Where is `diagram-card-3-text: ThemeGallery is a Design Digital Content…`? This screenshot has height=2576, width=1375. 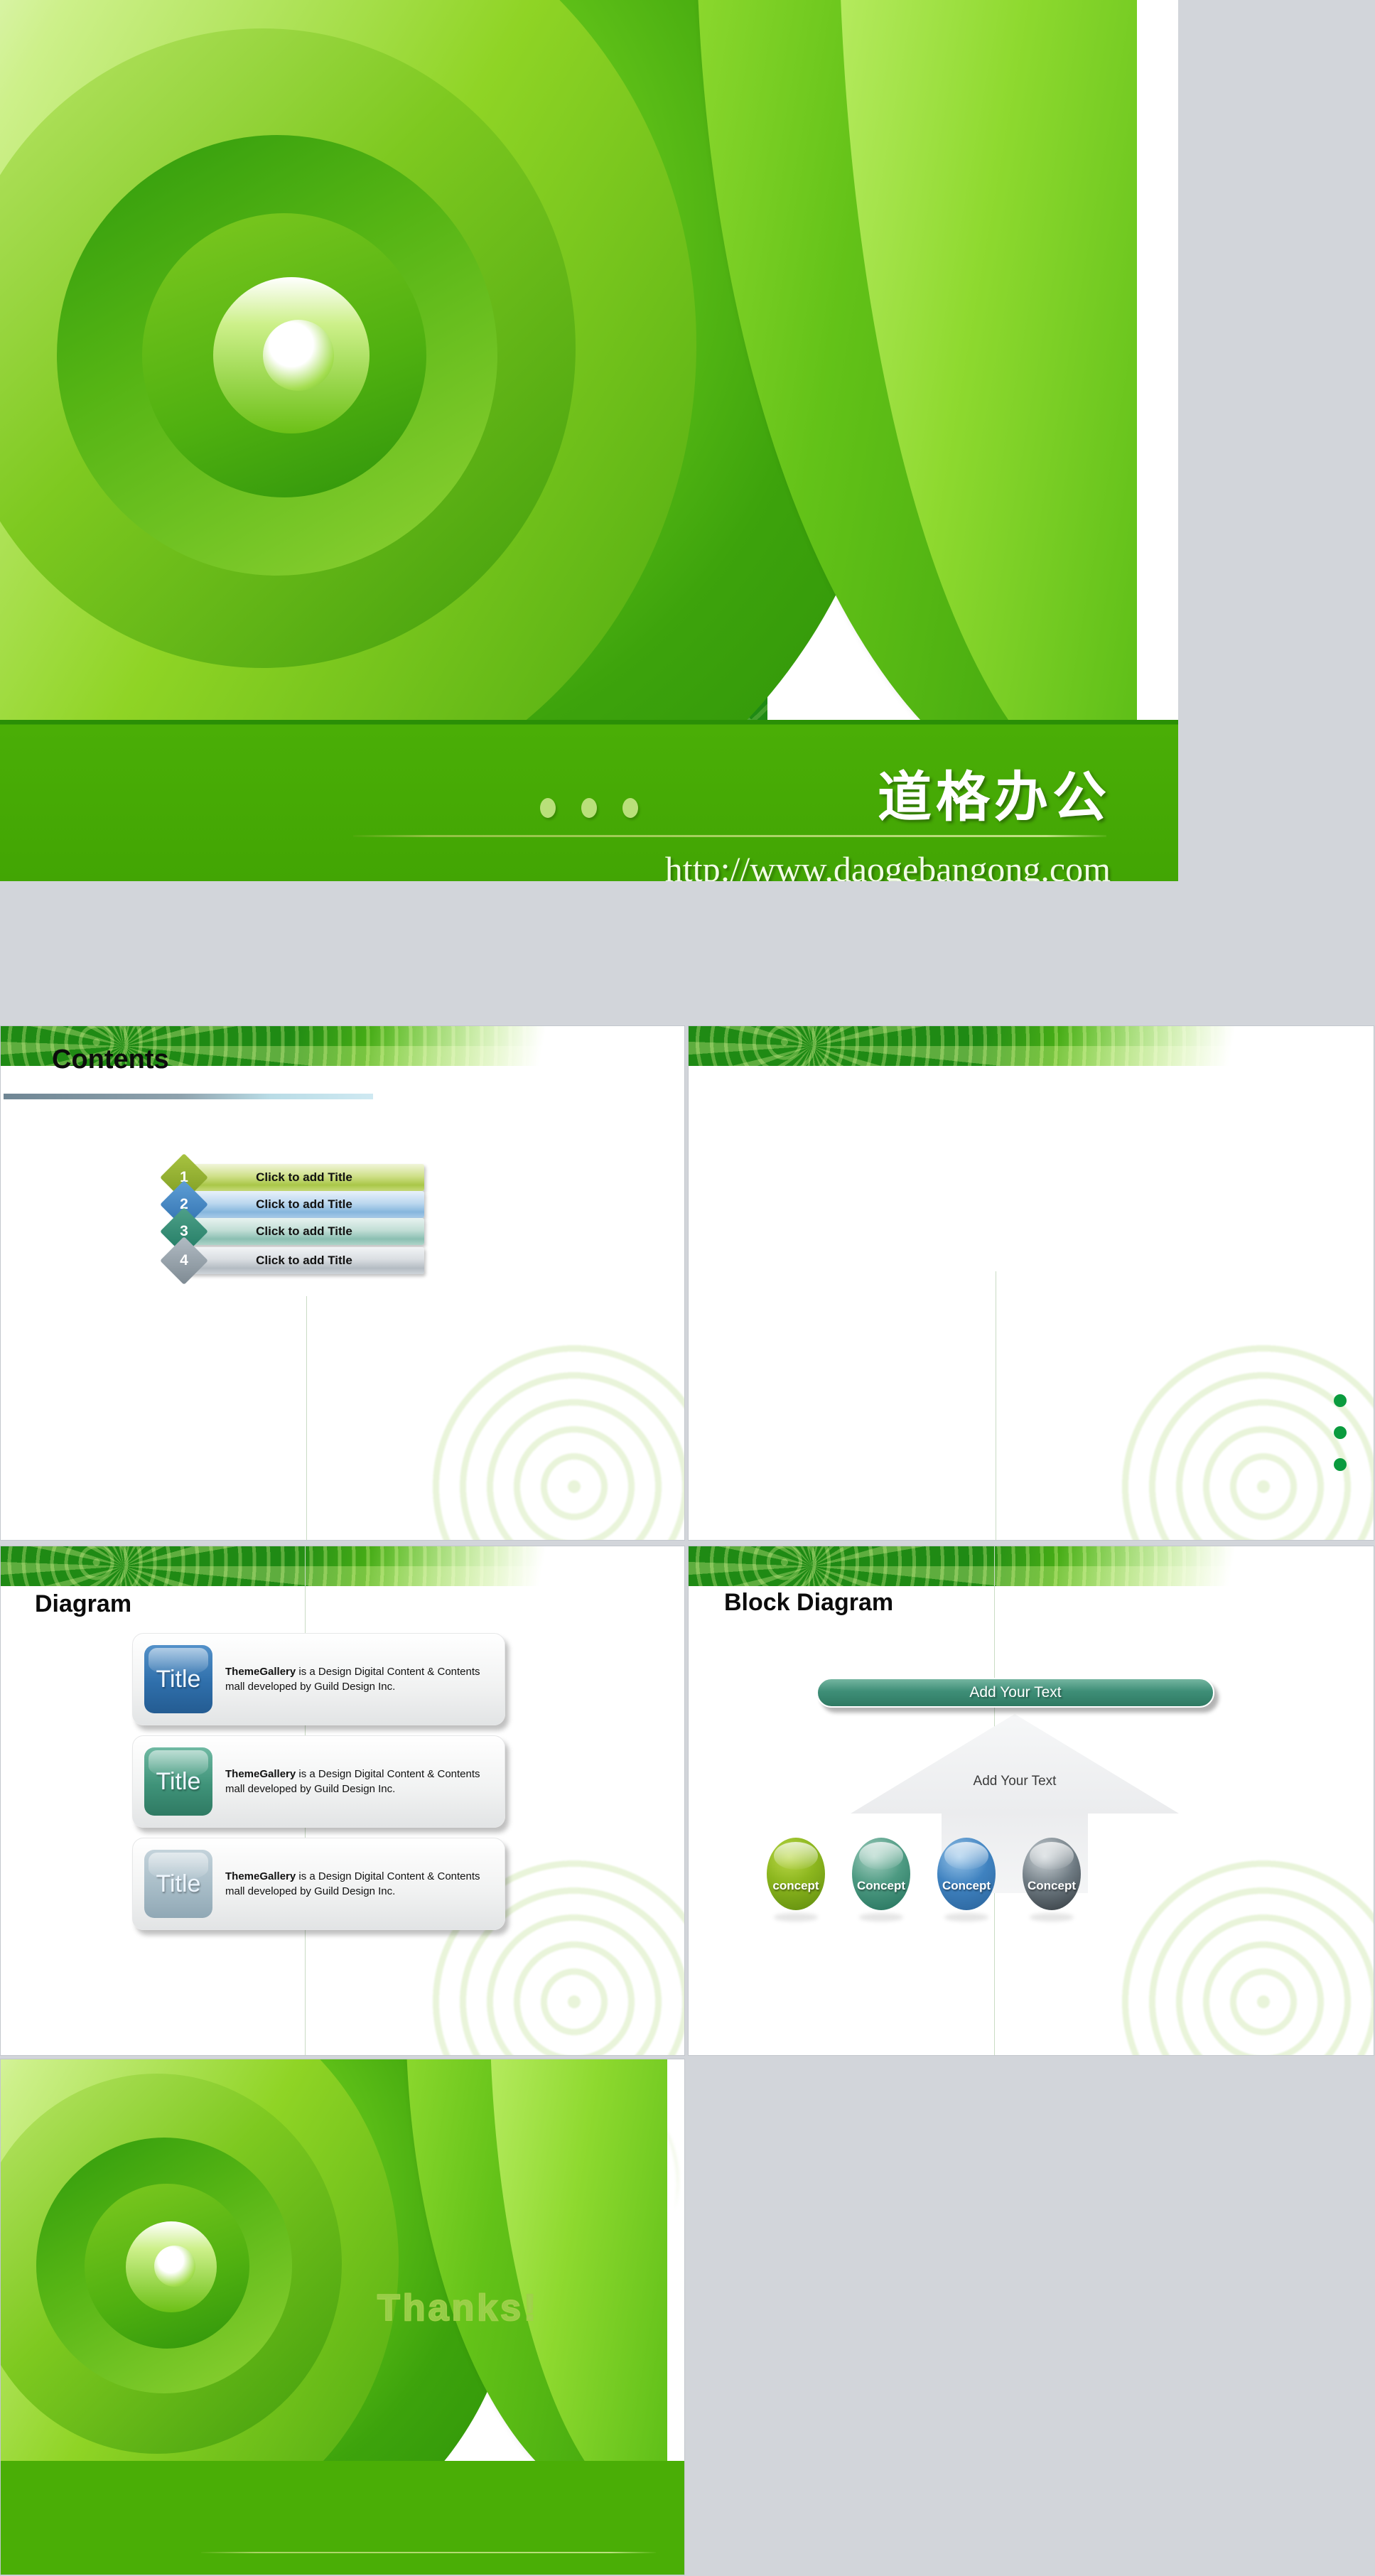 diagram-card-3-text: ThemeGallery is a Design Digital Content… is located at coordinates (356, 1884).